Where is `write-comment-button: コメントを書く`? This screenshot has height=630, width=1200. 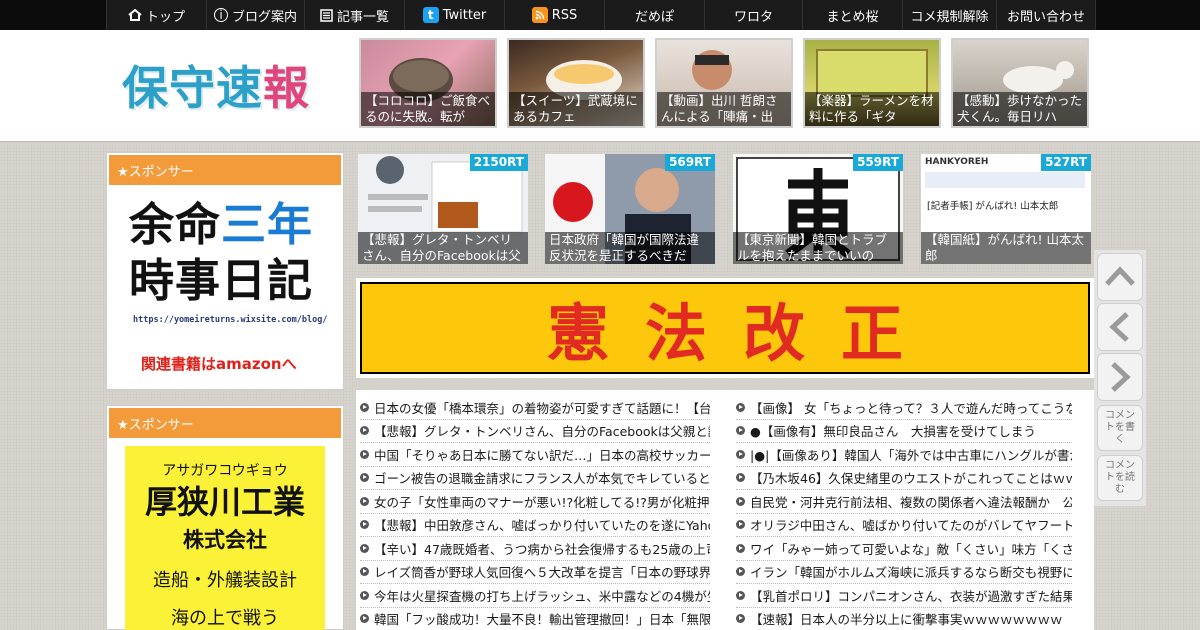
write-comment-button: コメントを書く is located at coordinates (1120, 428).